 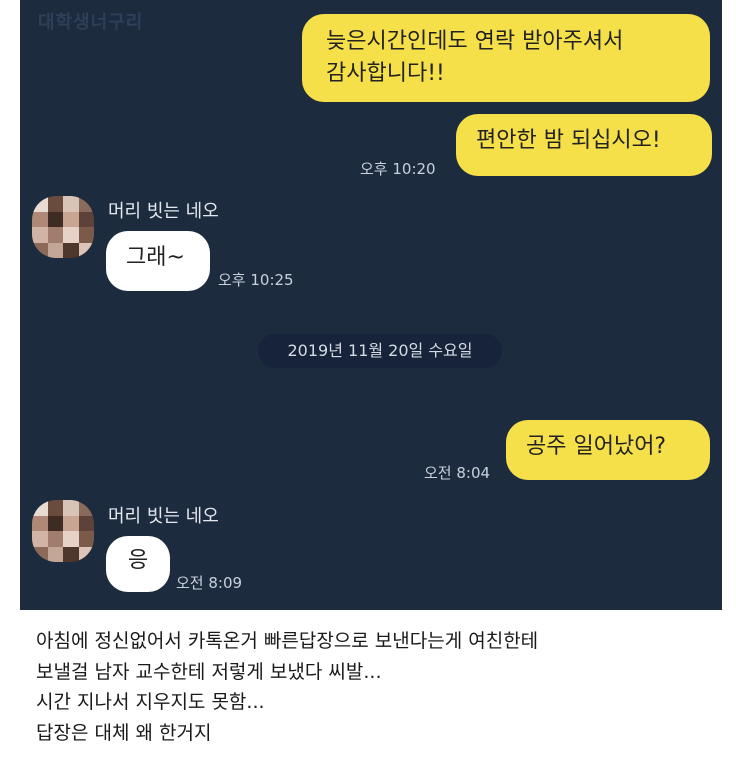 I want to click on message-bubble-sent: 편안한 밤 되십시오!, so click(x=584, y=145).